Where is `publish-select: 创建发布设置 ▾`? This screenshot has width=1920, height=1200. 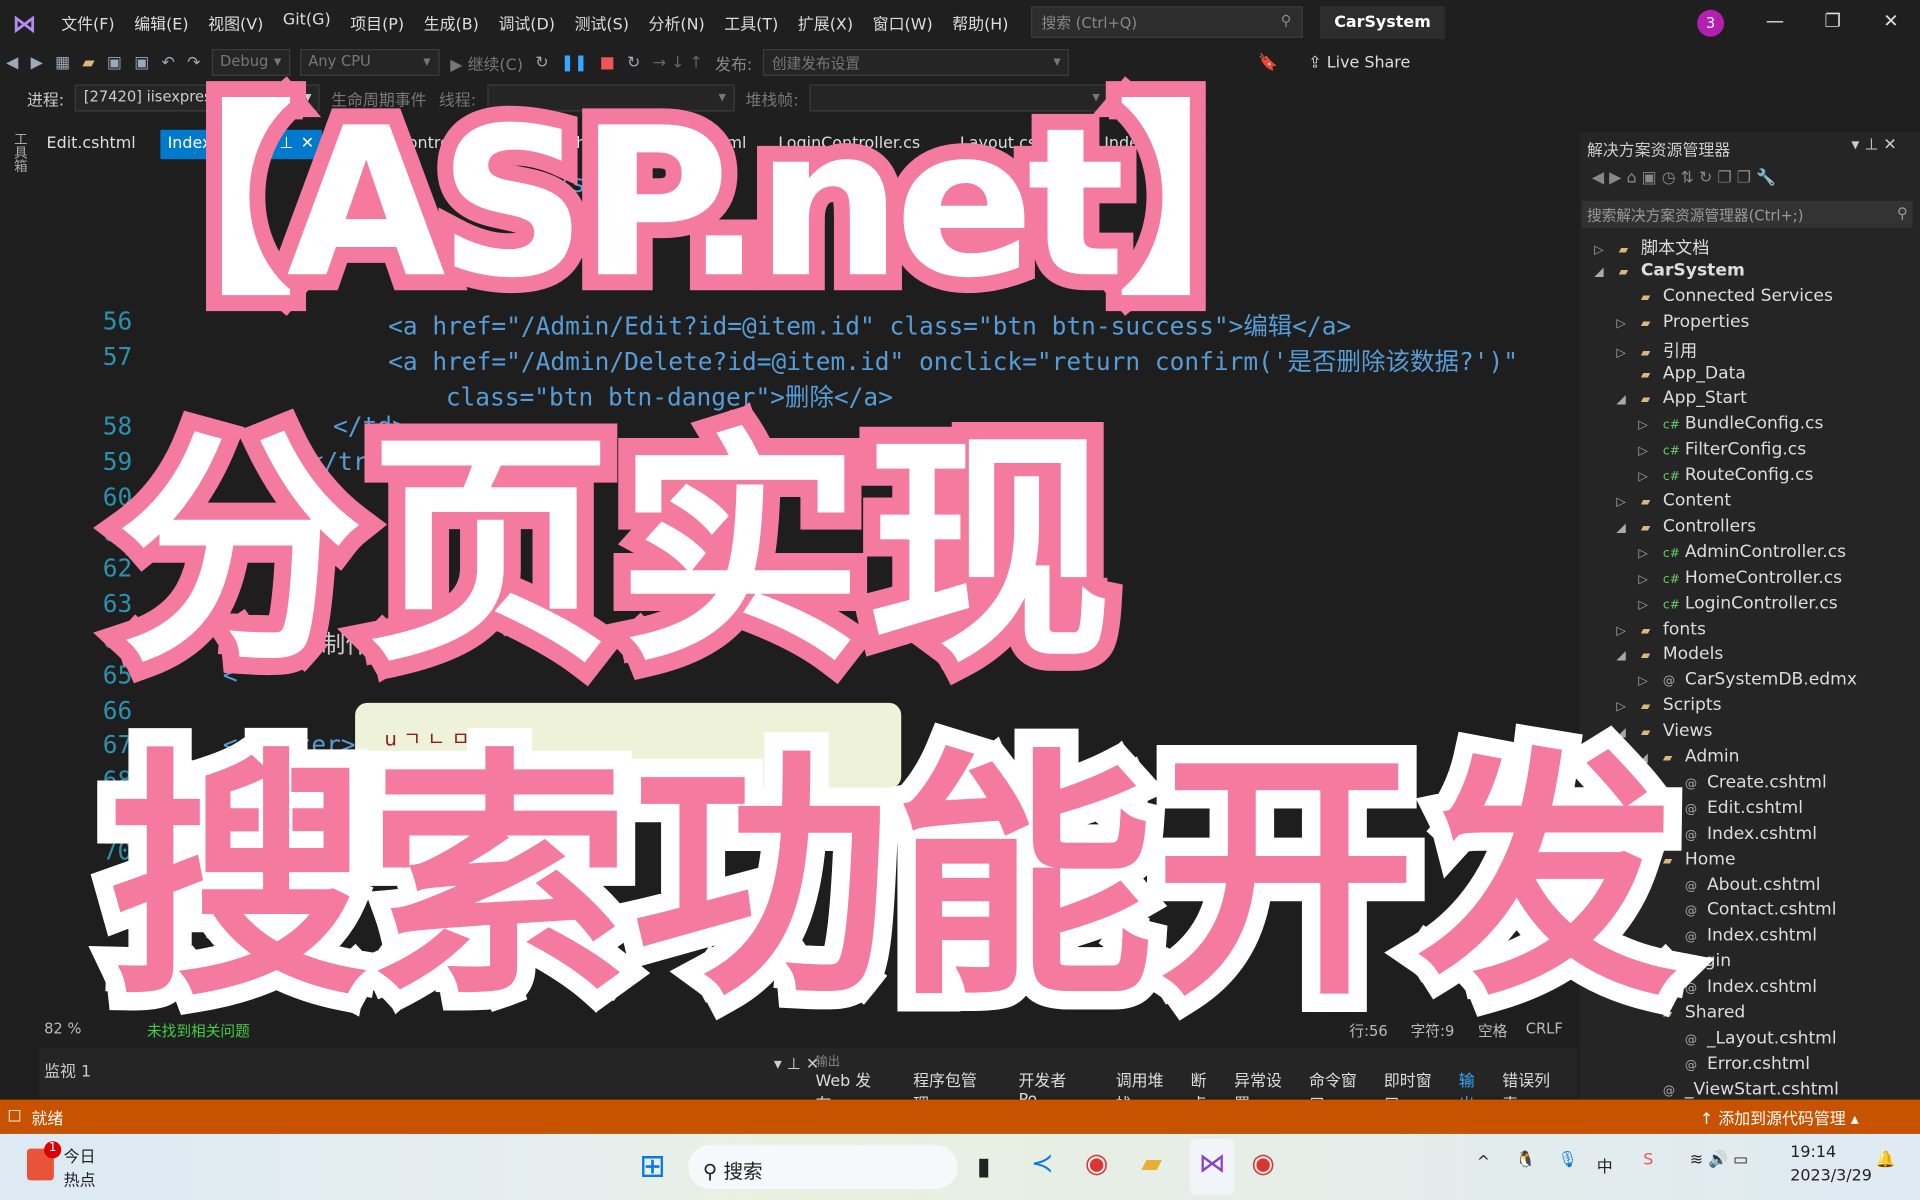 publish-select: 创建发布设置 ▾ is located at coordinates (916, 62).